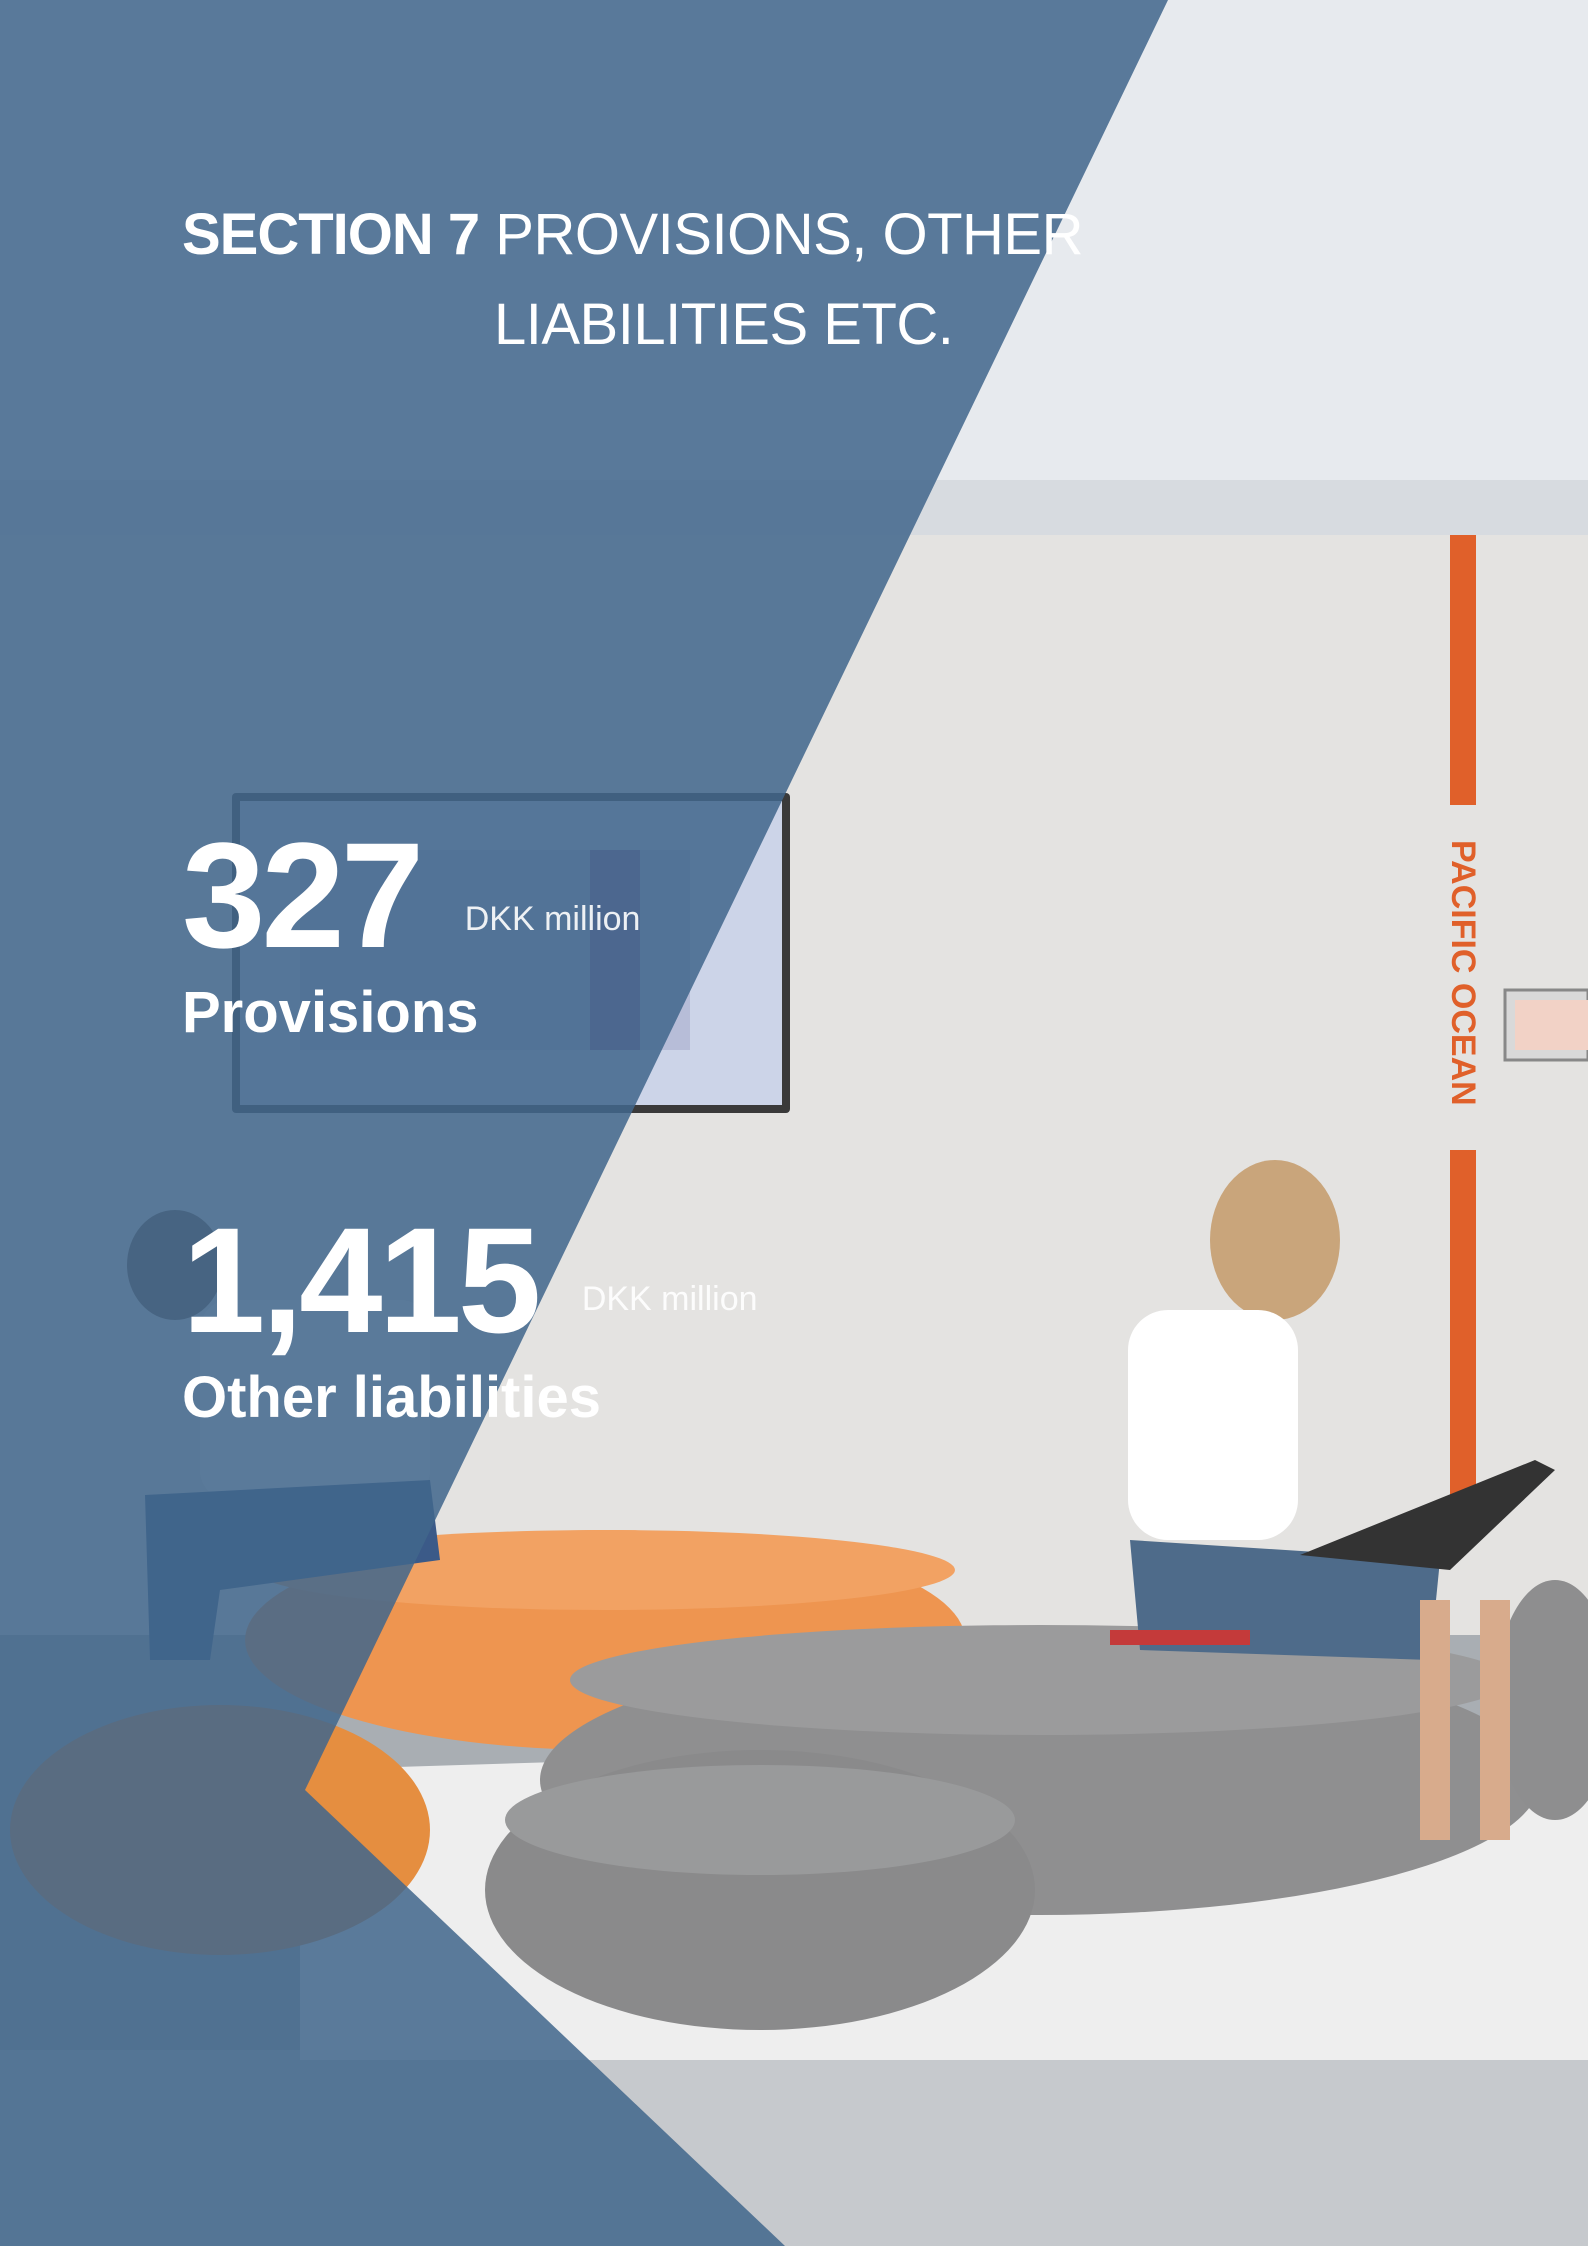 The height and width of the screenshot is (2246, 1588). I want to click on section-number: SECTION 7, so click(331, 234).